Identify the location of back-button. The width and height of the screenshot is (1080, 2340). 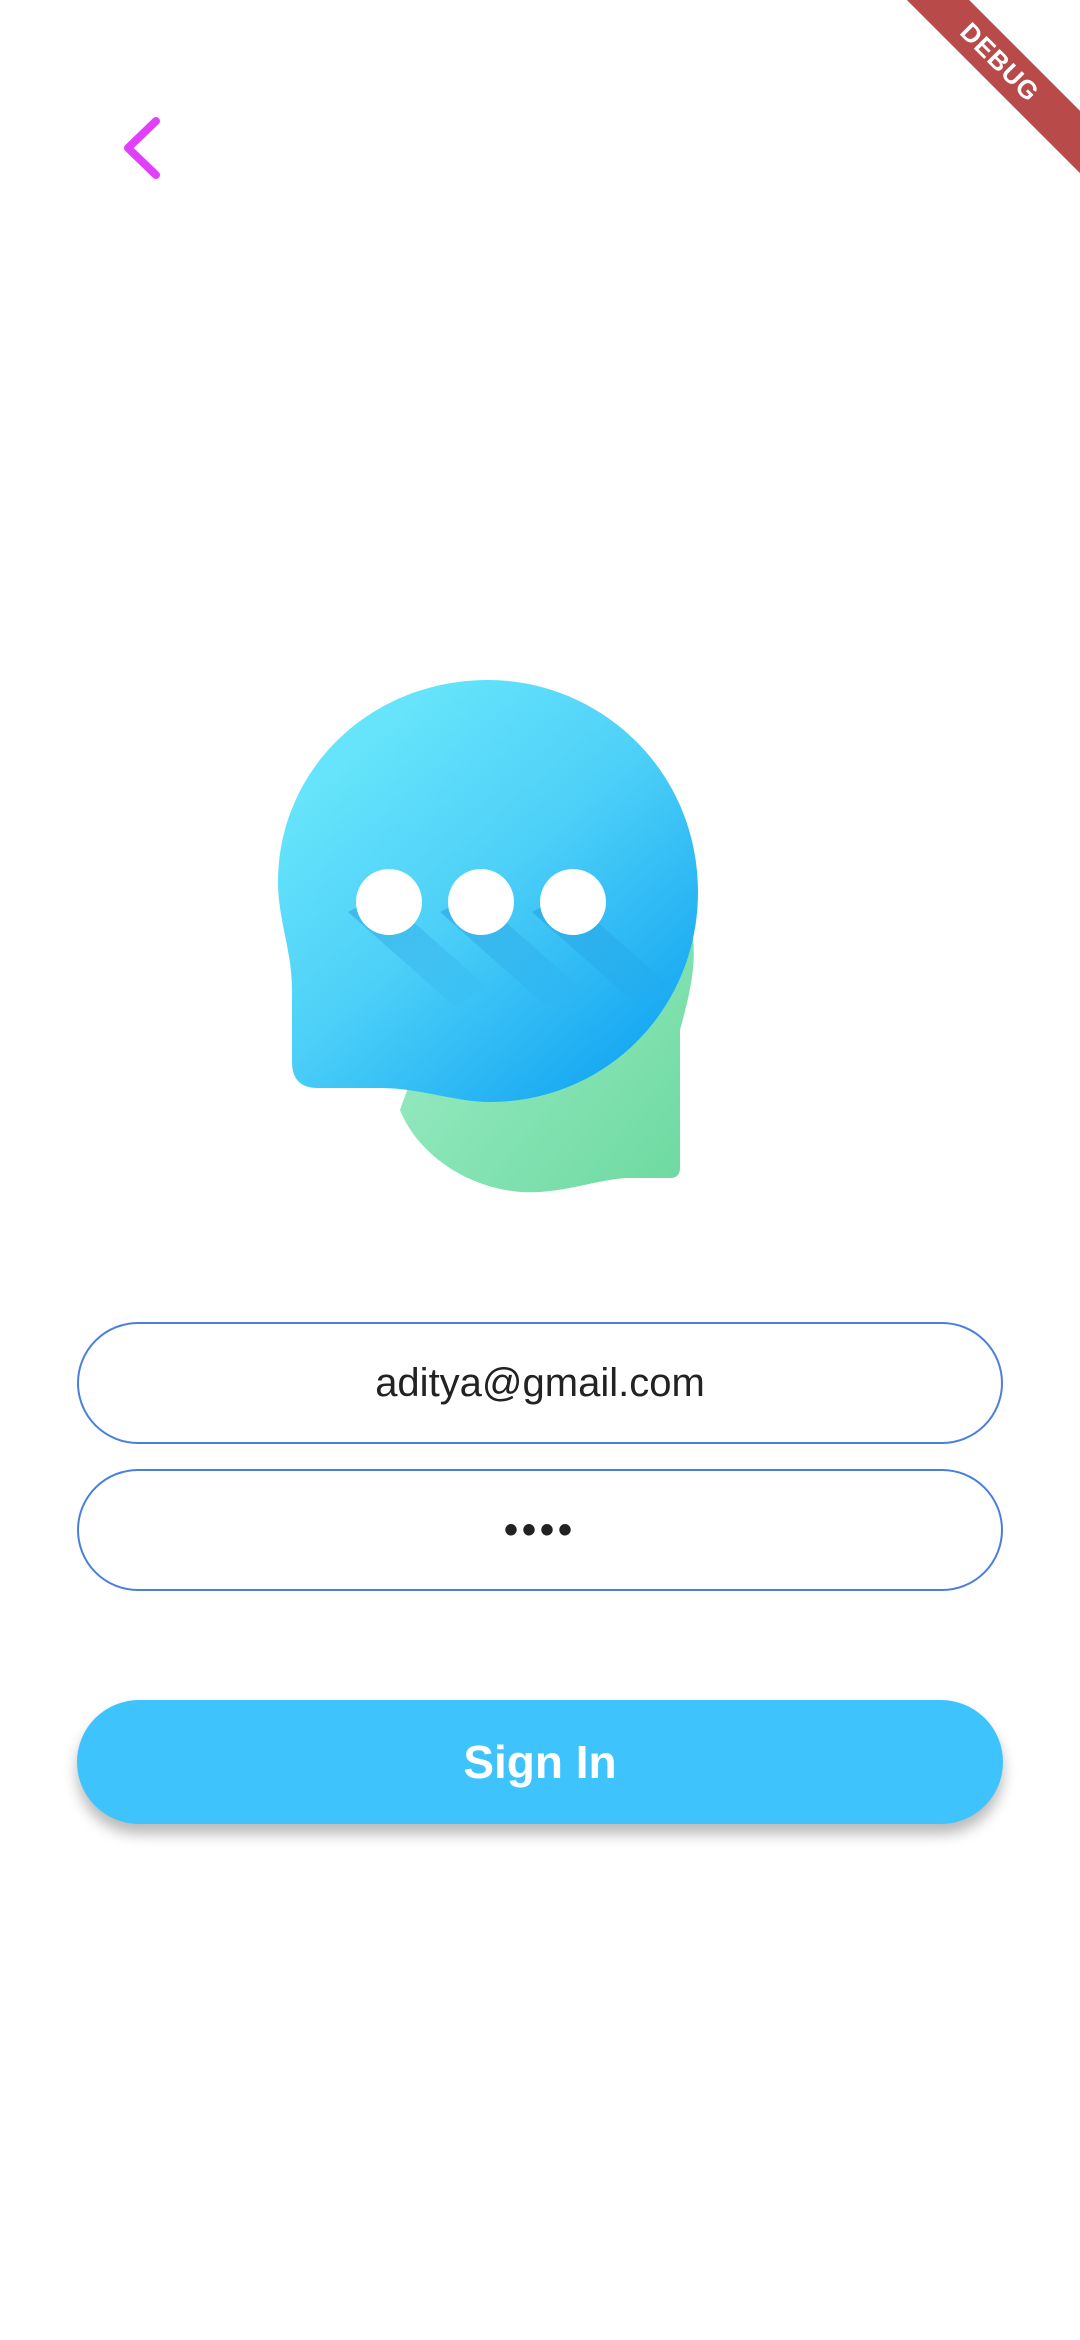
(143, 148).